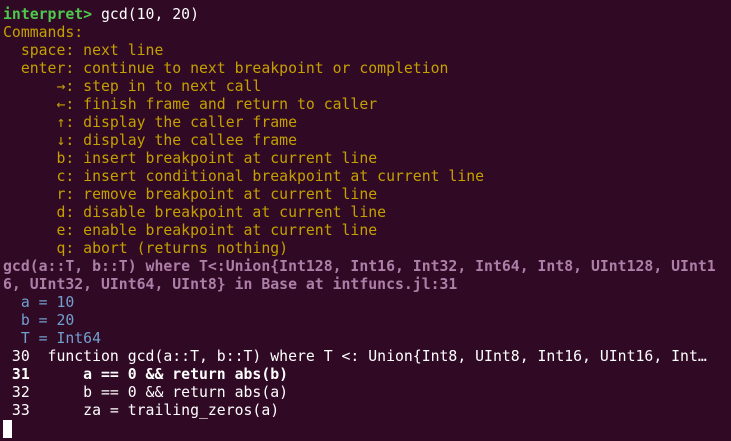  Describe the element at coordinates (48, 14) in the screenshot. I see `repl-prompt: interpret>` at that location.